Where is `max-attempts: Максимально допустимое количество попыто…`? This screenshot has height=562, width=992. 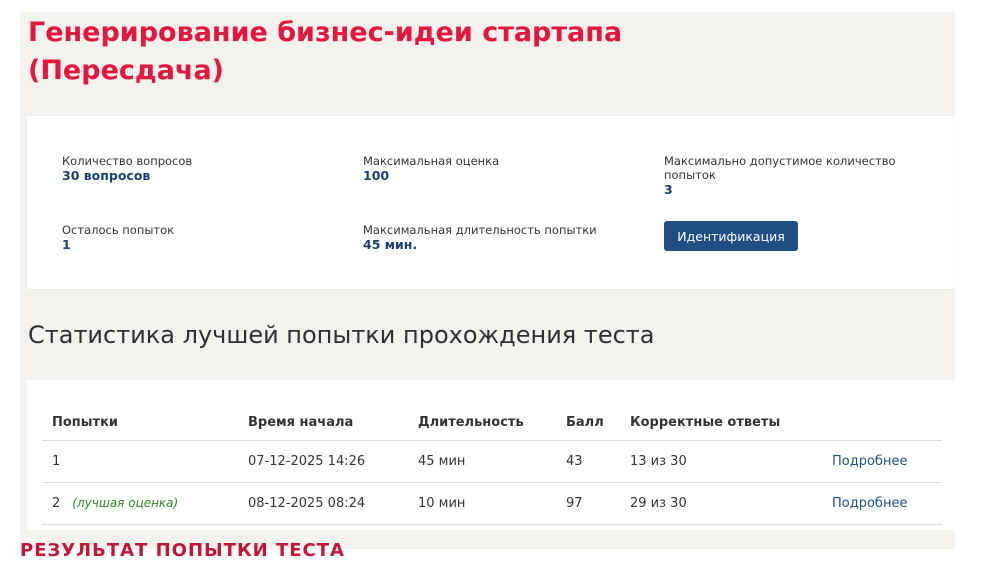 max-attempts: Максимально допустимое количество попыто… is located at coordinates (784, 176).